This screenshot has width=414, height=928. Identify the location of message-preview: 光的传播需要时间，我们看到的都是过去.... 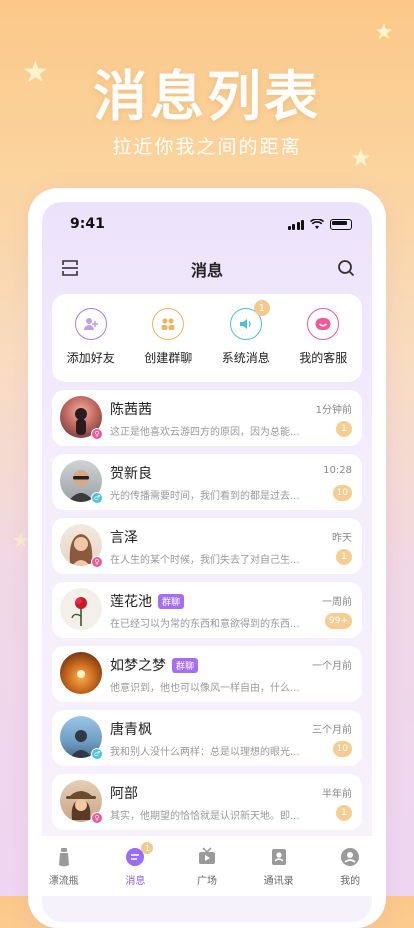
(205, 496).